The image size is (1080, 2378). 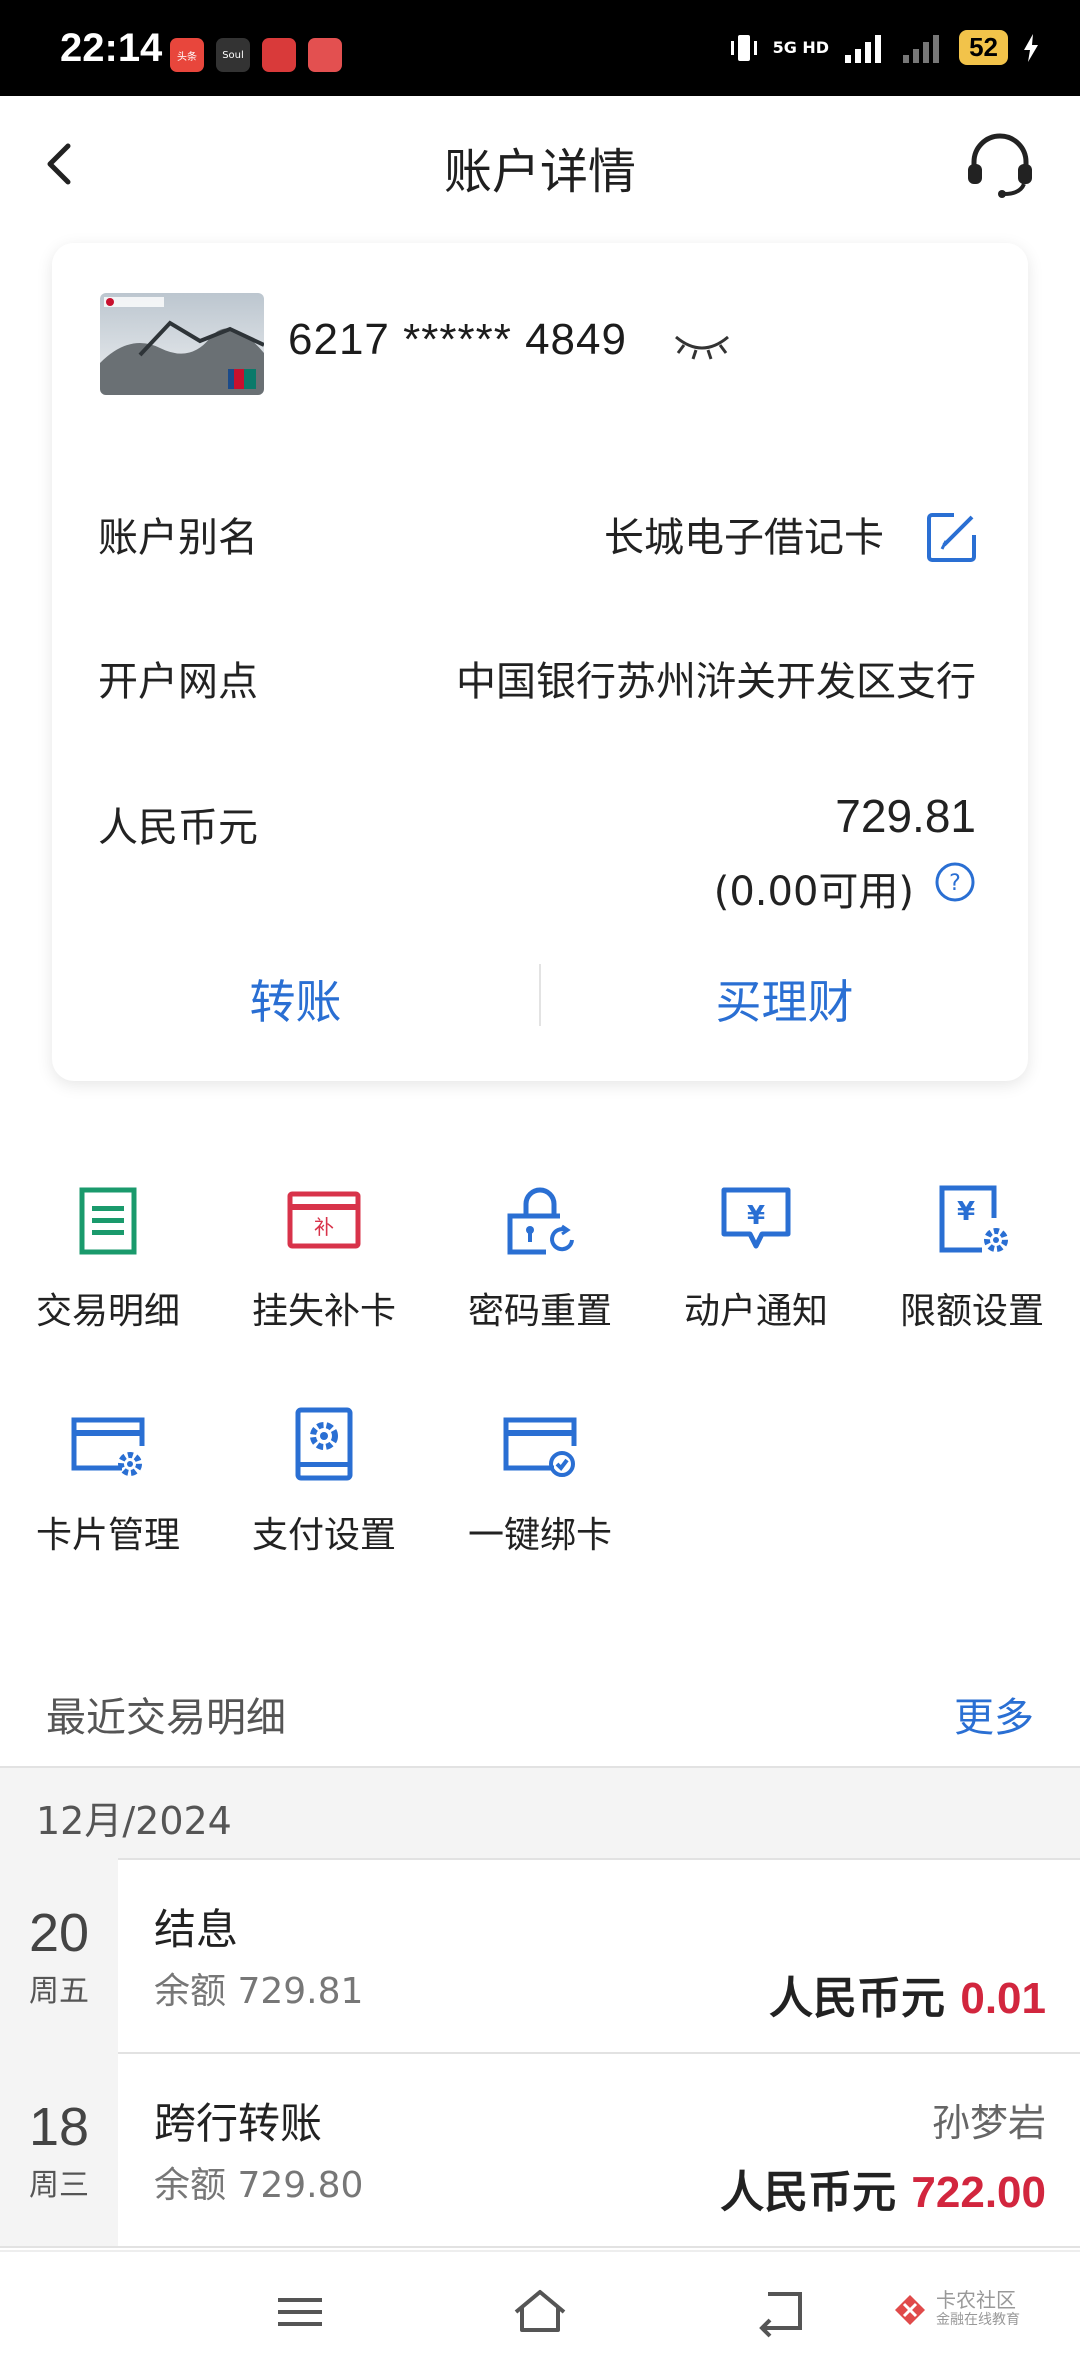 I want to click on function-label: 卡片管理, so click(x=107, y=1535).